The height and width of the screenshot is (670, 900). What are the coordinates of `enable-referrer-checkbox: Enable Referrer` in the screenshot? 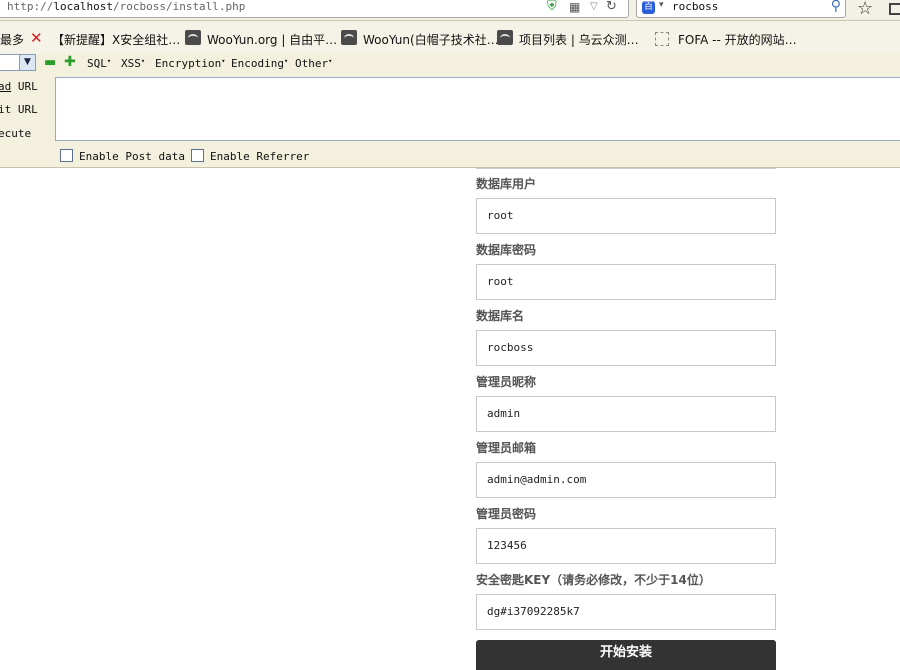 It's located at (250, 156).